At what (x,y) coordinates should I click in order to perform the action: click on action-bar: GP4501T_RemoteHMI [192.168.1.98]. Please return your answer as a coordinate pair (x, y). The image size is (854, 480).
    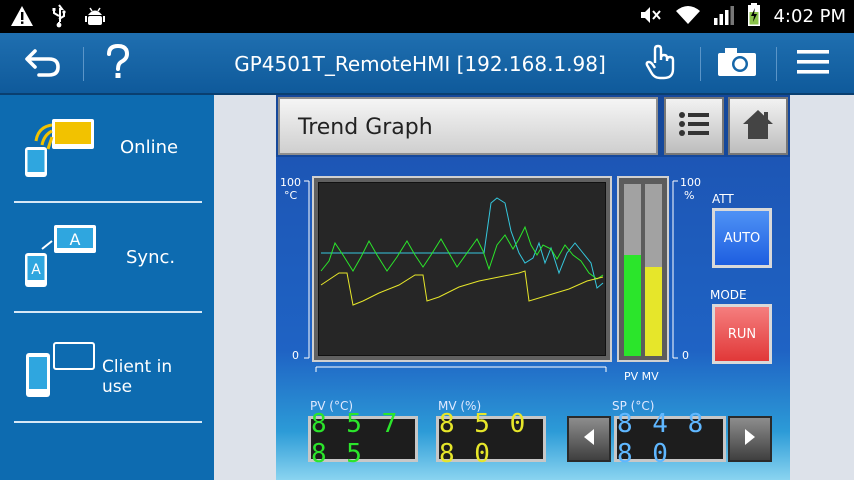
    Looking at the image, I should click on (427, 64).